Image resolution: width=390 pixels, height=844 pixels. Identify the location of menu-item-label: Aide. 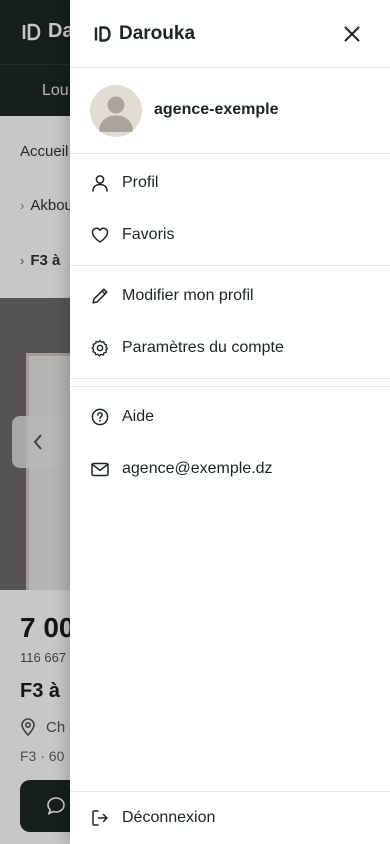
(138, 416).